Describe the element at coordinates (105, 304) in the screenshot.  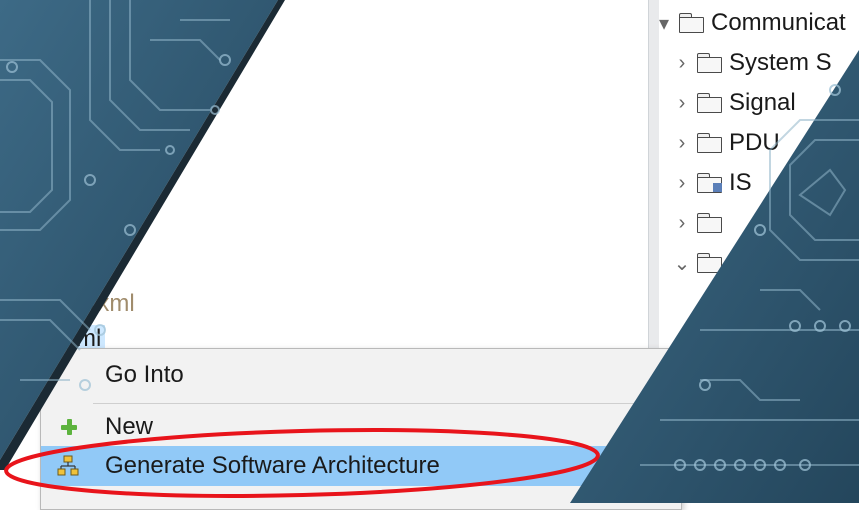
I see `file-item-arxml: arxml` at that location.